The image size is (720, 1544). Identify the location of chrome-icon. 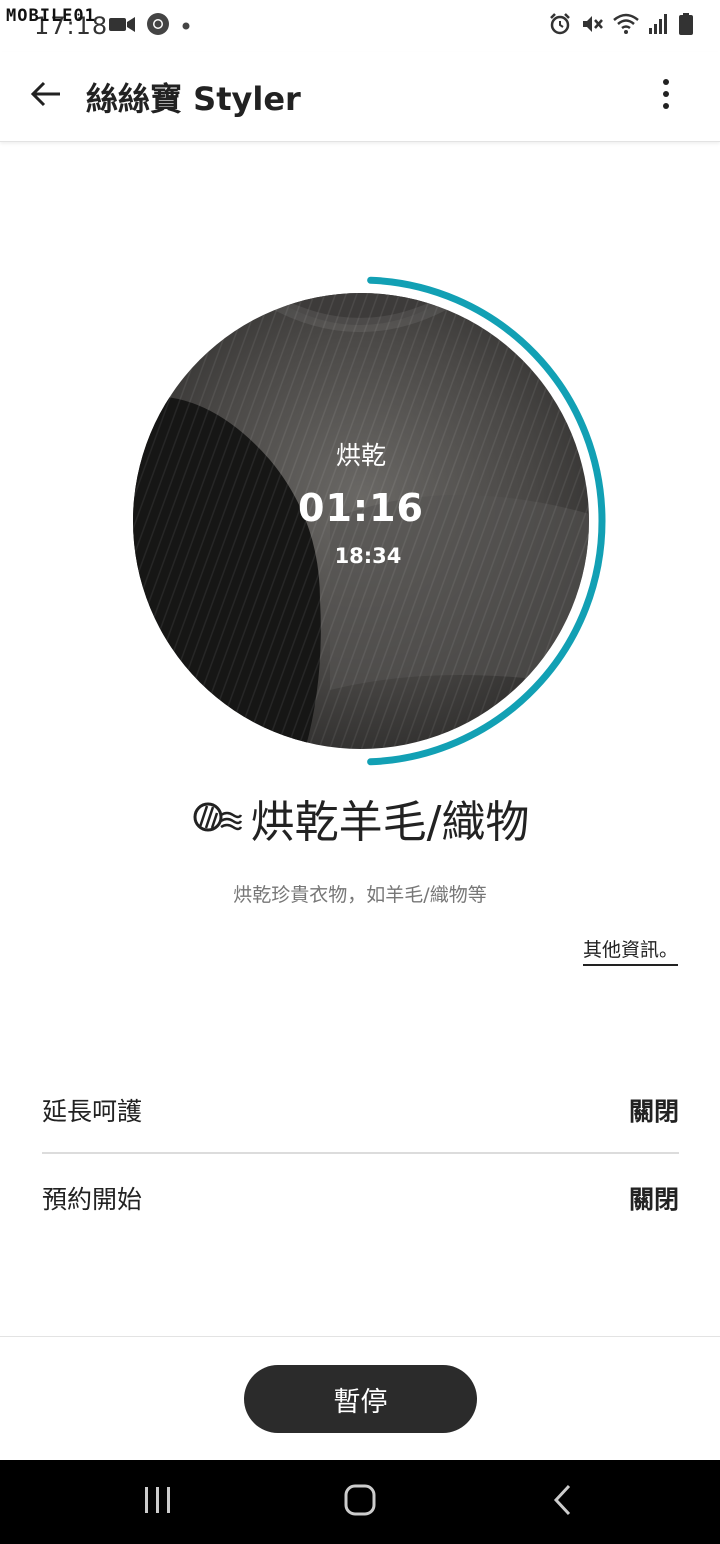
(158, 26).